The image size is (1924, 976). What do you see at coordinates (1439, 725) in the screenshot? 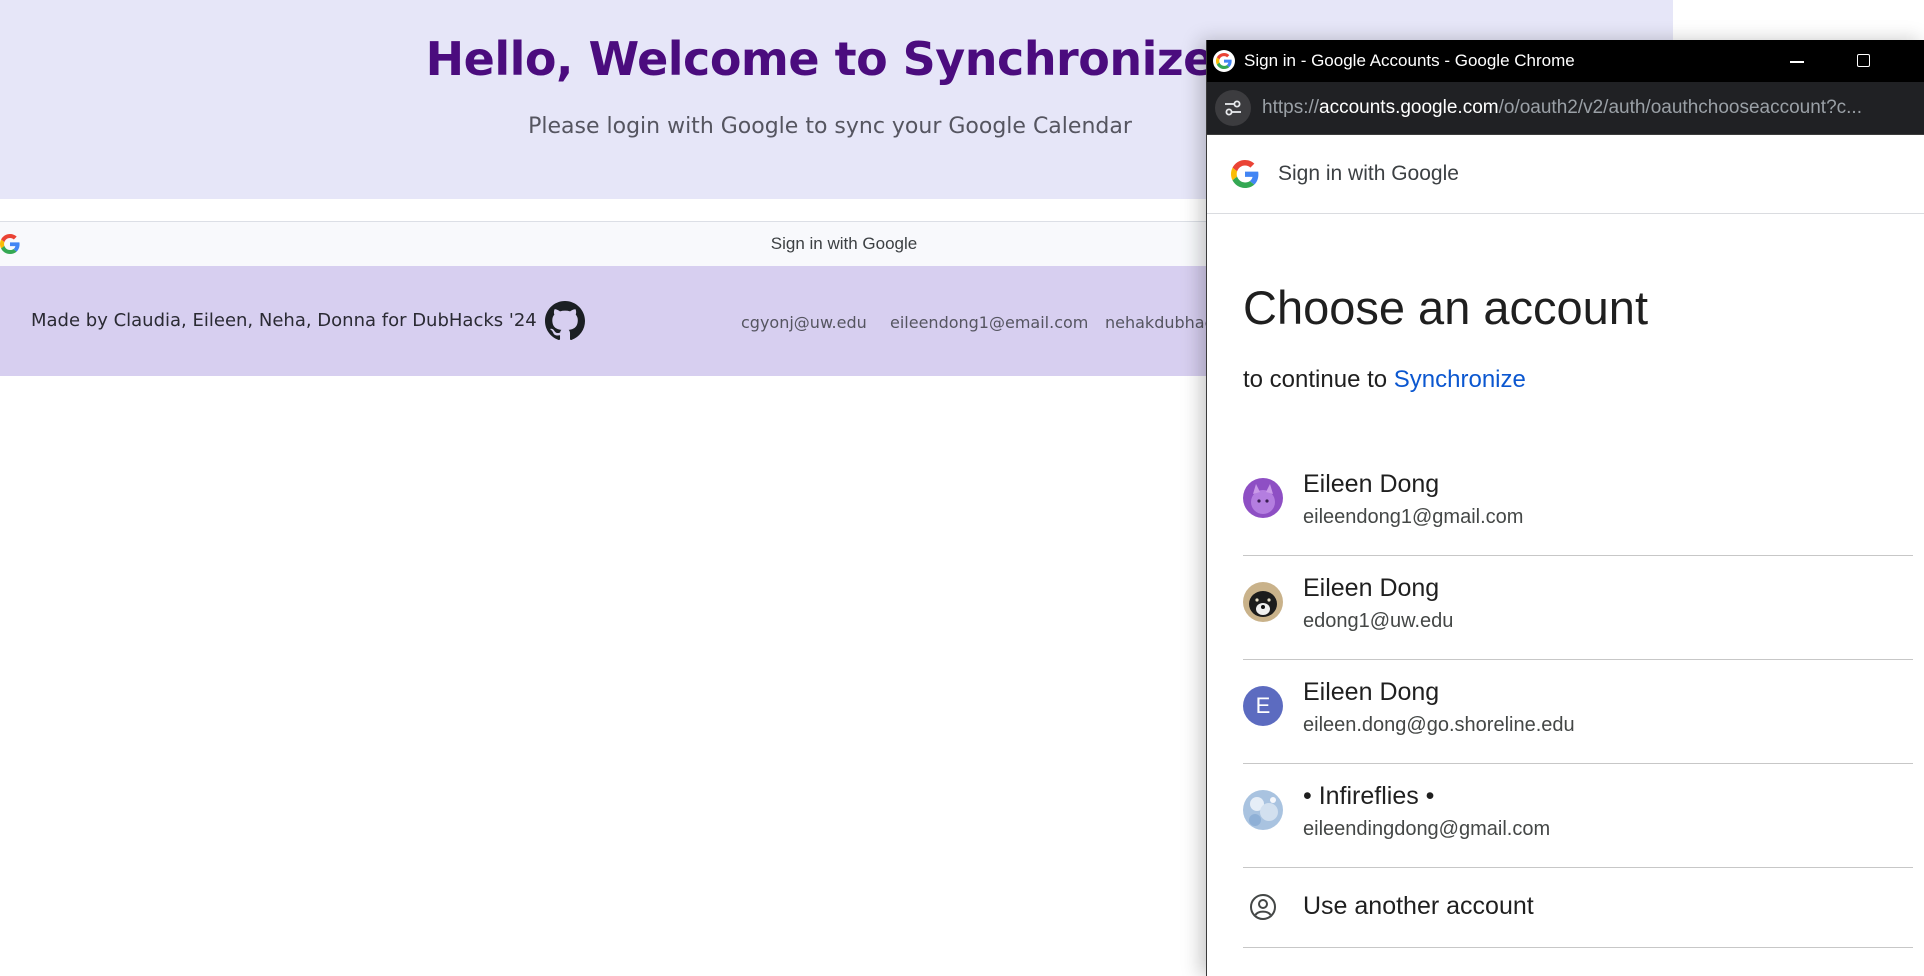
I see `account-email: eileen.dong@go.shoreline.edu` at bounding box center [1439, 725].